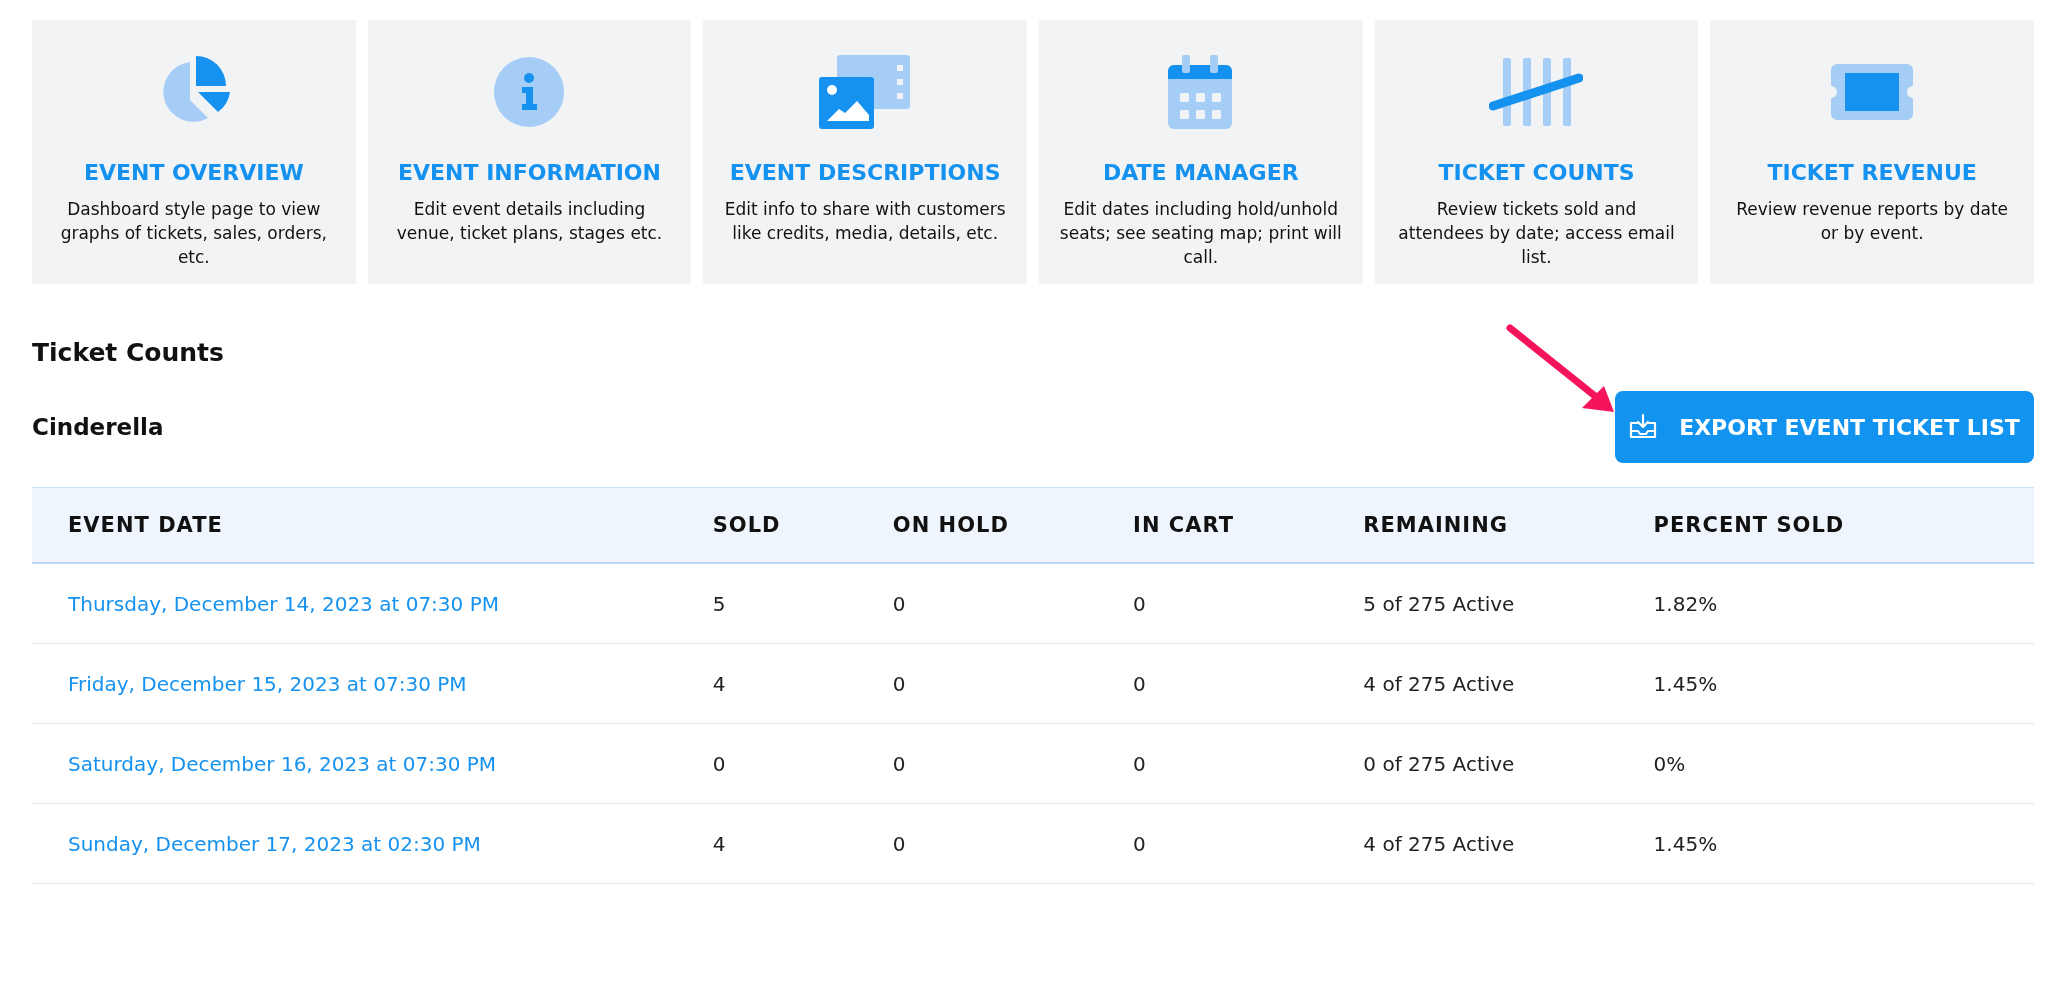  I want to click on card-description: Dashboard style page to view graphs of tickets, sales, orders, etc., so click(193, 233).